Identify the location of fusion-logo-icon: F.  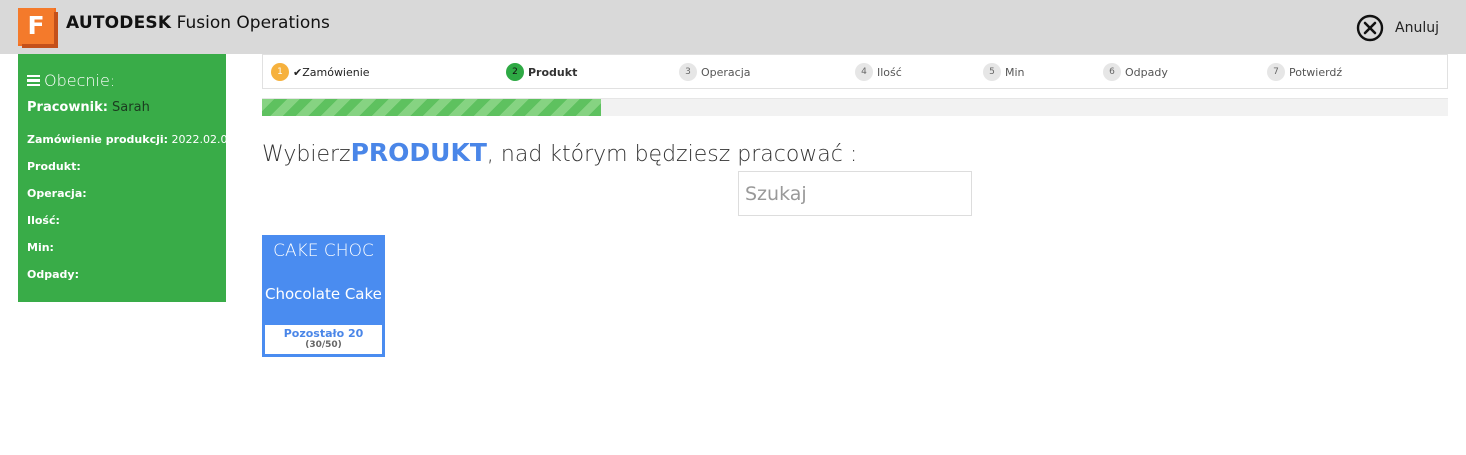
(38, 28).